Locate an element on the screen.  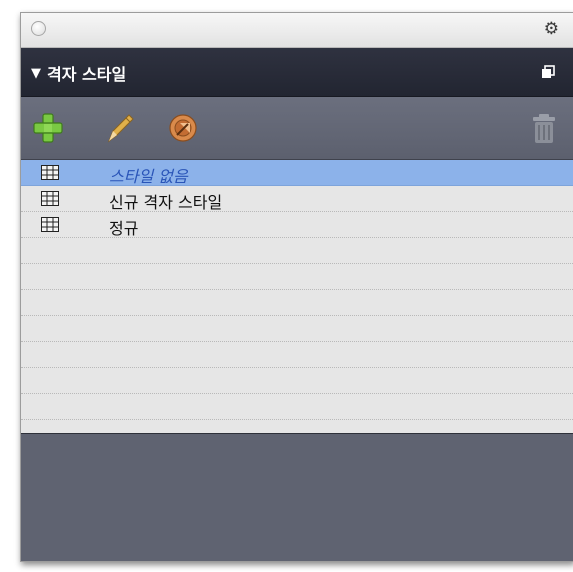
duplicate-icon is located at coordinates (183, 128).